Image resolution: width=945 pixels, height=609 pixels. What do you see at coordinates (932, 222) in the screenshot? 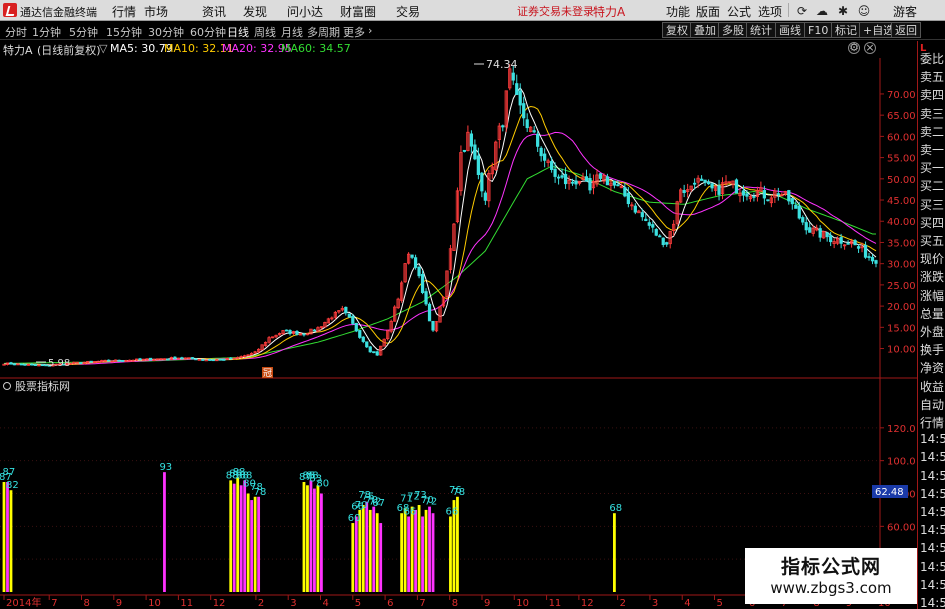
I see `side-panel-item: 买四` at bounding box center [932, 222].